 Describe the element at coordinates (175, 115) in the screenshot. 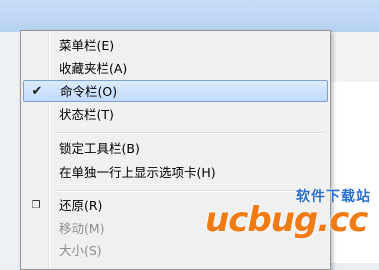

I see `menu-item-status-bar: 状态栏(T)` at that location.